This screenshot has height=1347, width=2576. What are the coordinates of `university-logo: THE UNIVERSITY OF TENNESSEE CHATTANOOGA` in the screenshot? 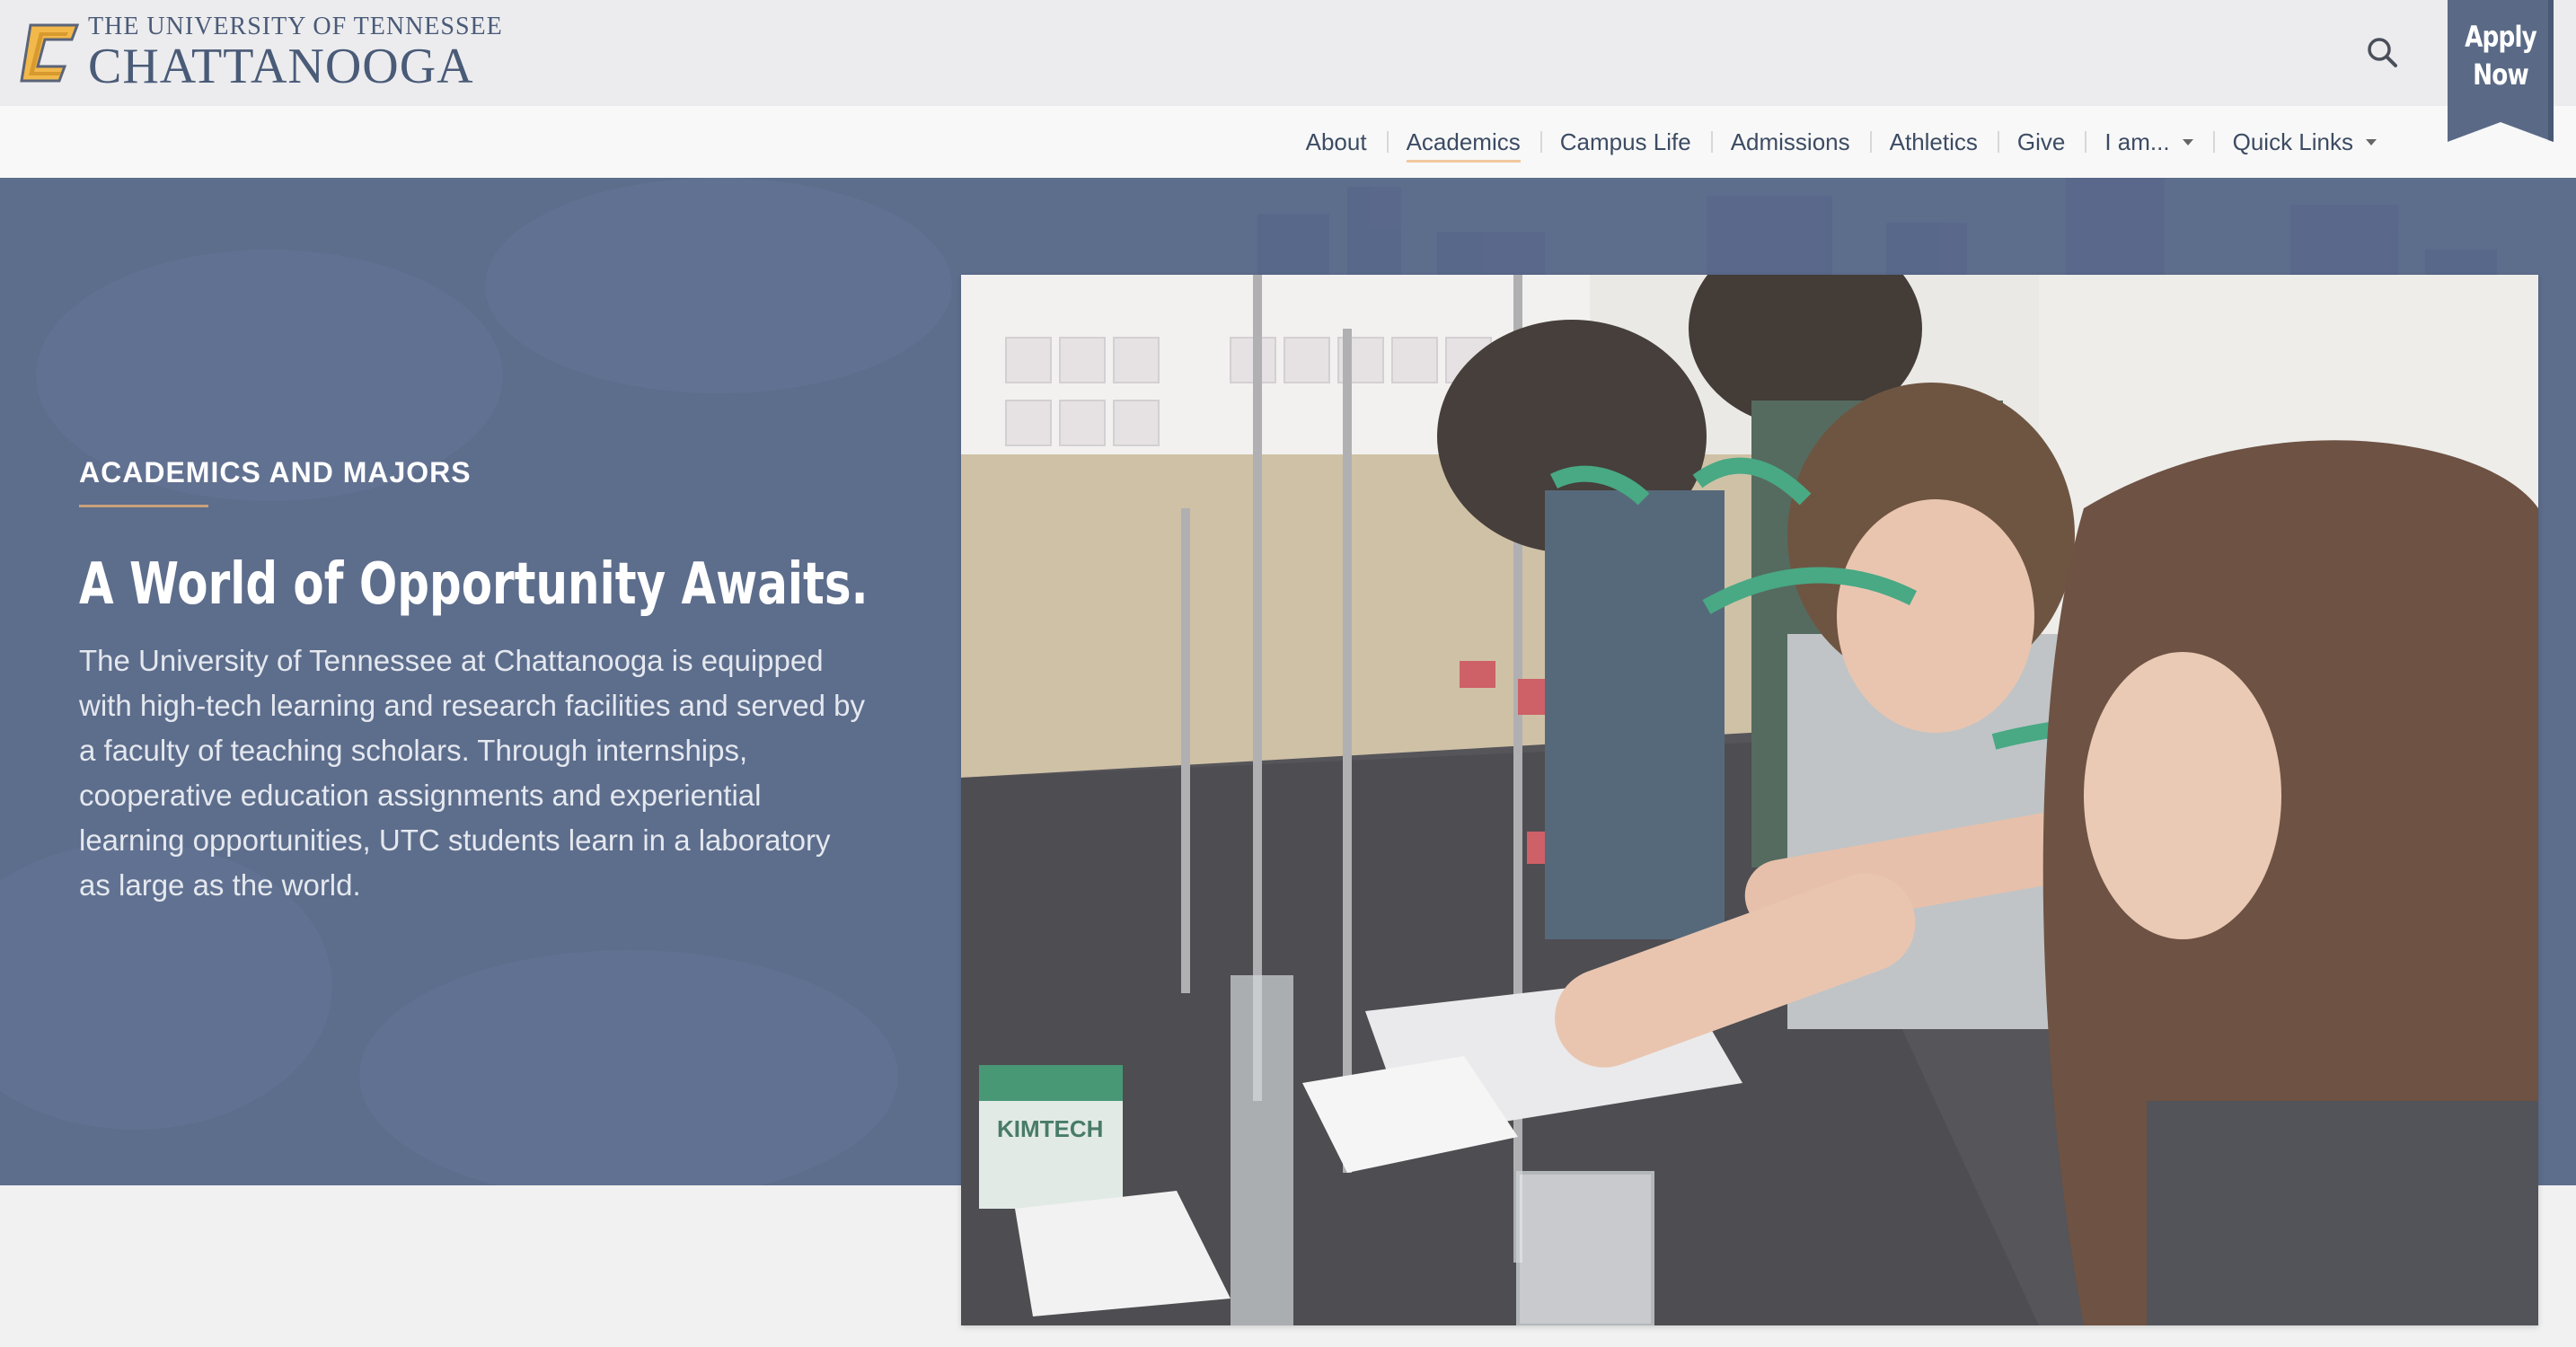 It's located at (260, 53).